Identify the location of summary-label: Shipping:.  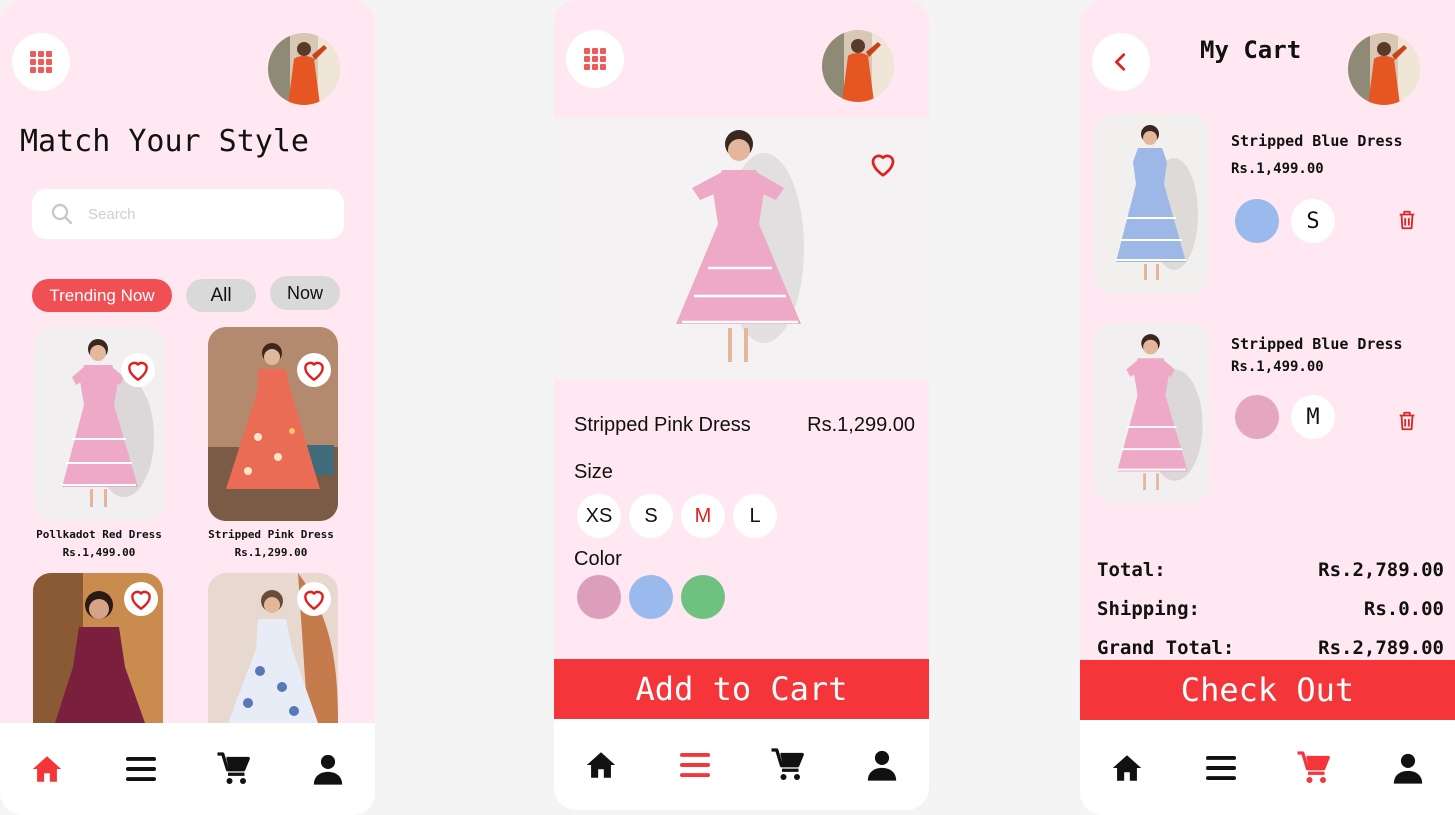
(1148, 609).